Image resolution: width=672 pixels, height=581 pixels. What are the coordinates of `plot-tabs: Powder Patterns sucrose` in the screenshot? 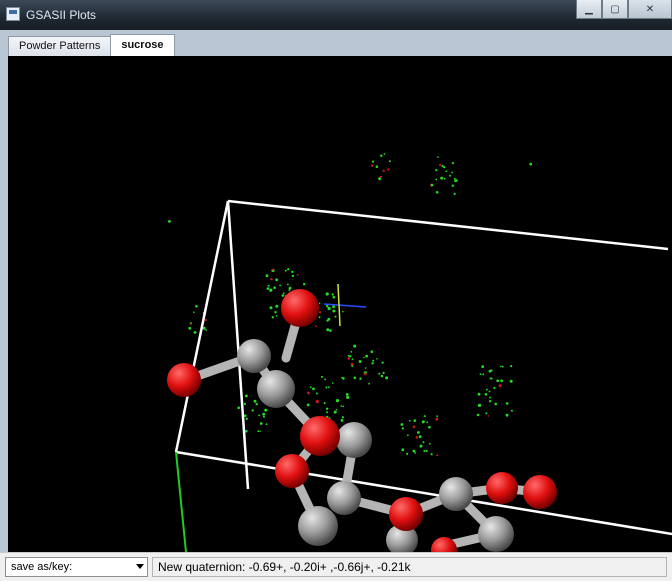 It's located at (91, 45).